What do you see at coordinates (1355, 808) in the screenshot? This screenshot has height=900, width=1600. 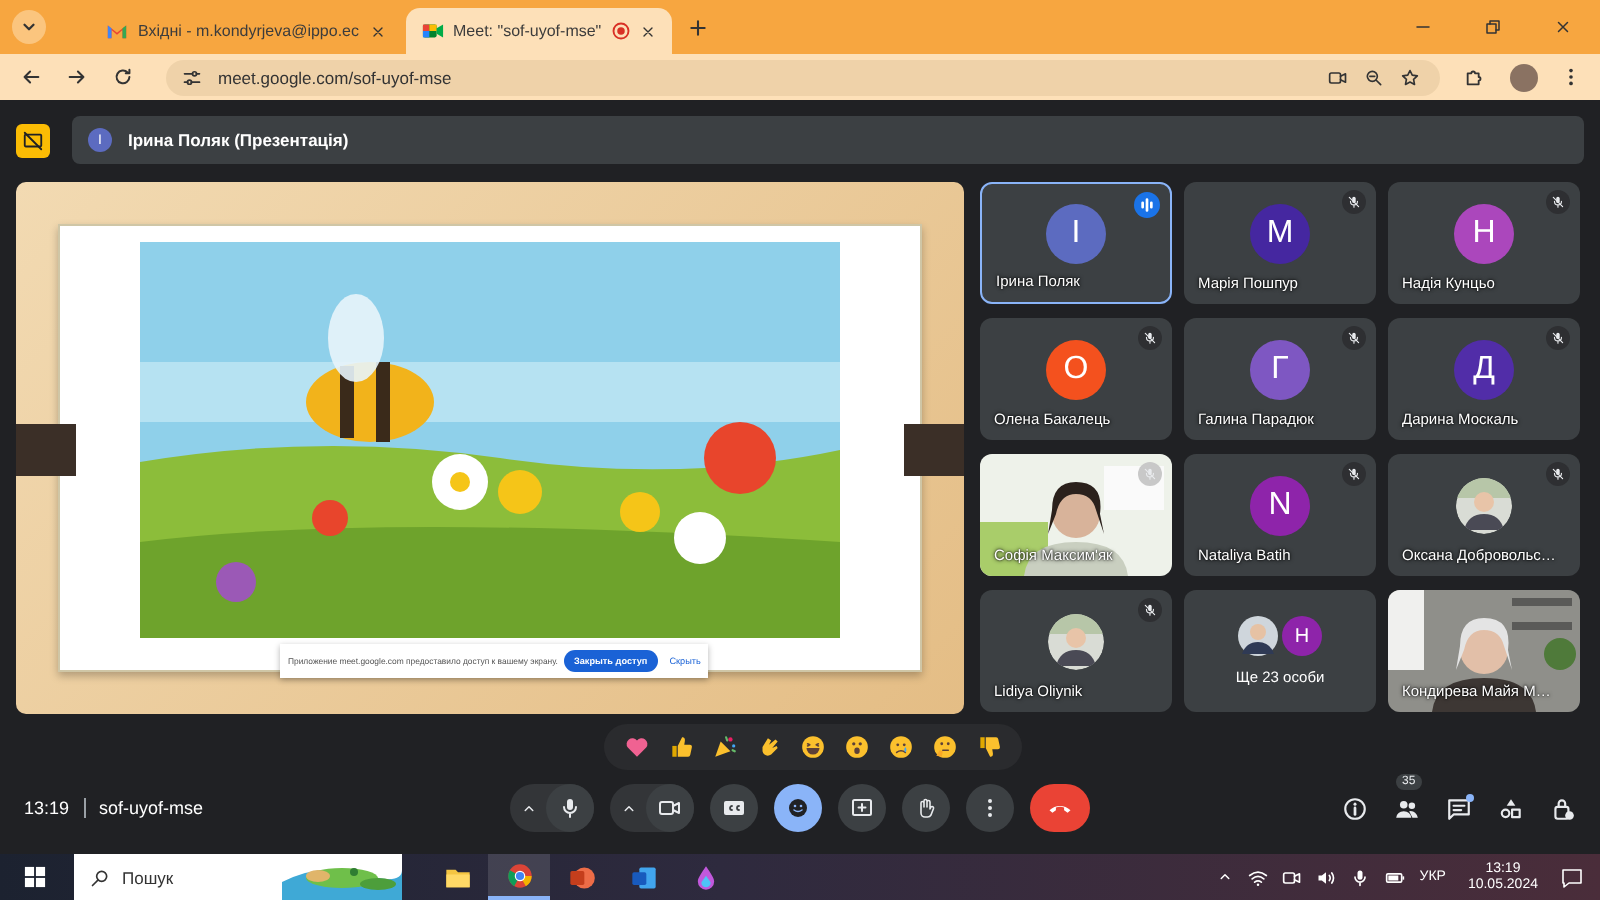 I see `info-icon` at bounding box center [1355, 808].